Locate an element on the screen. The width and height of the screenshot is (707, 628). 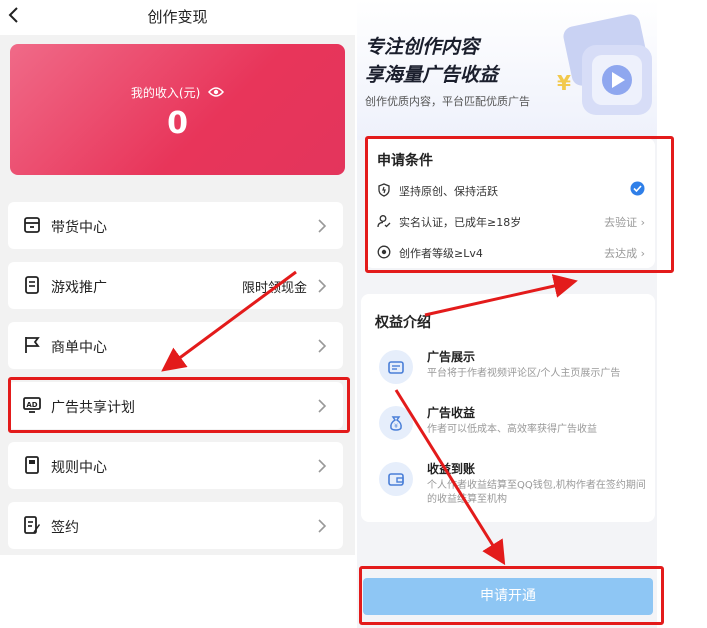
arrow-to-conditions is located at coordinates (501, 295).